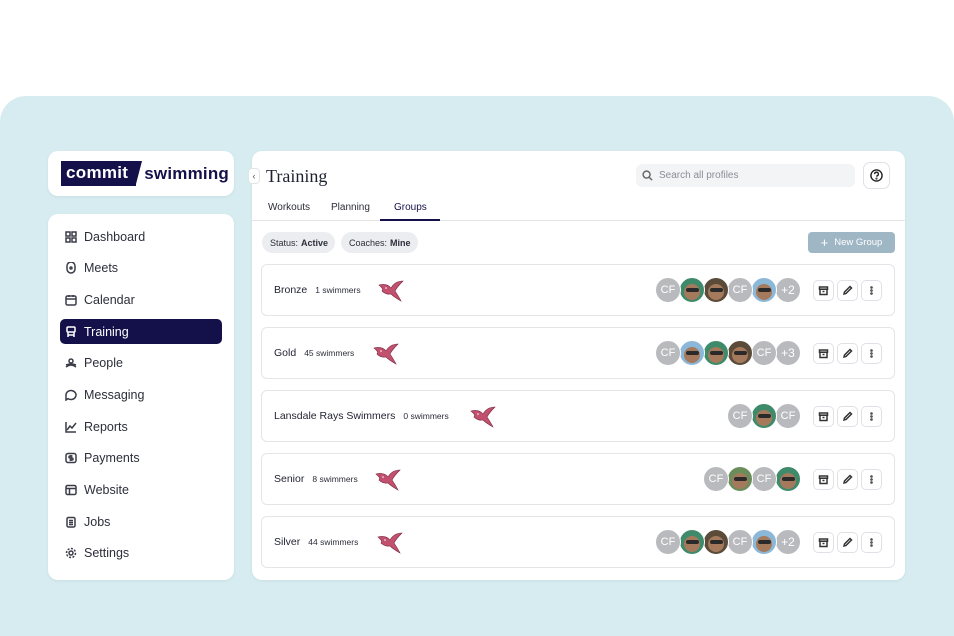 The image size is (954, 636). Describe the element at coordinates (410, 207) in the screenshot. I see `tab-groups: Groups` at that location.